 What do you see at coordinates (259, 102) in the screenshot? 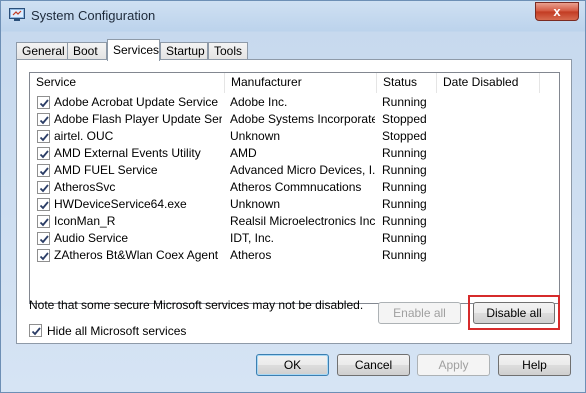
I see `service-manufacturer: Adobe Inc.` at bounding box center [259, 102].